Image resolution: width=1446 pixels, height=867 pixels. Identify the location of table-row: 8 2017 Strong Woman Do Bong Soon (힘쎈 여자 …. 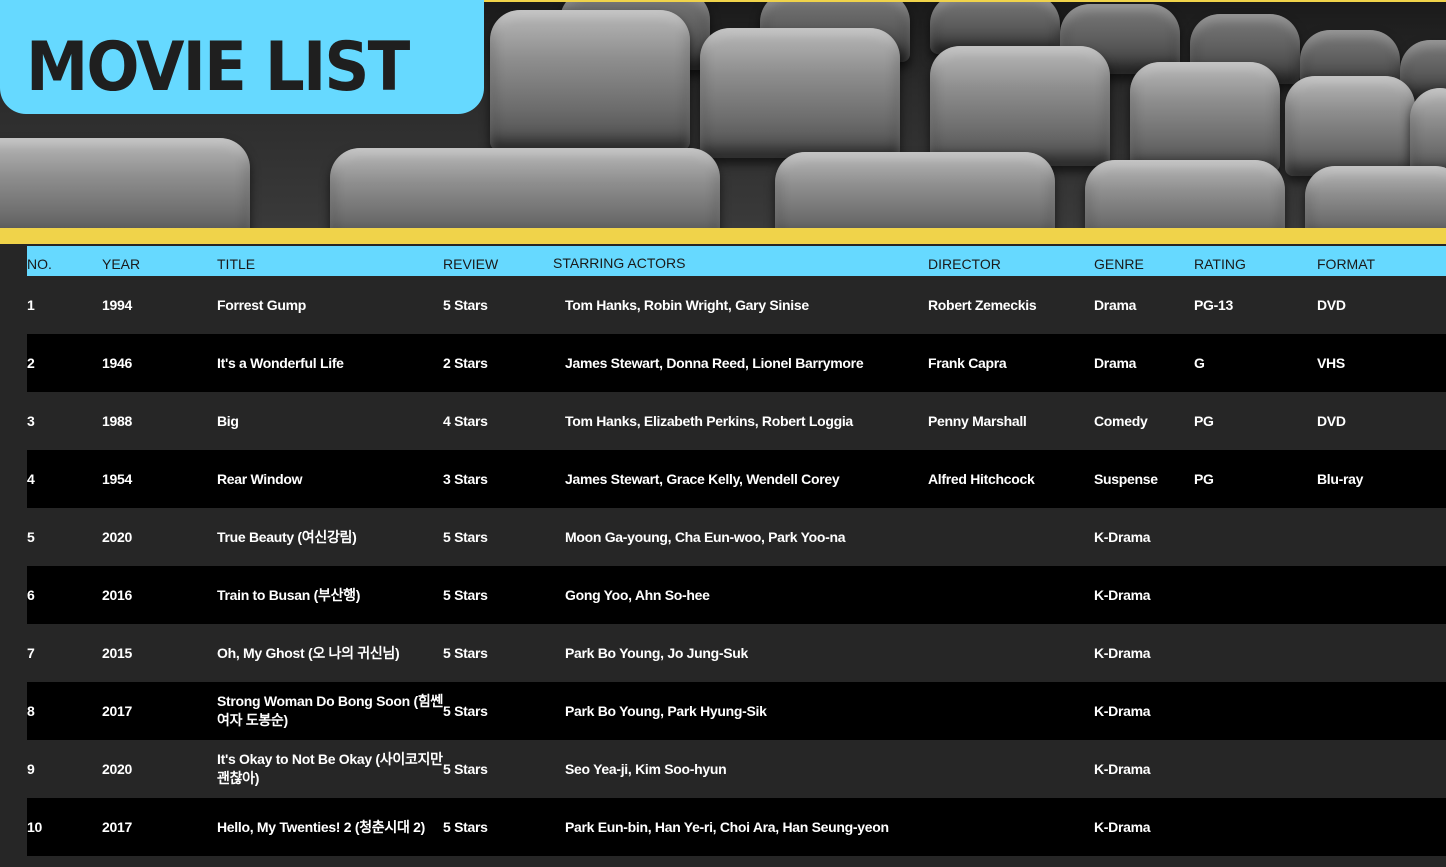
(736, 711).